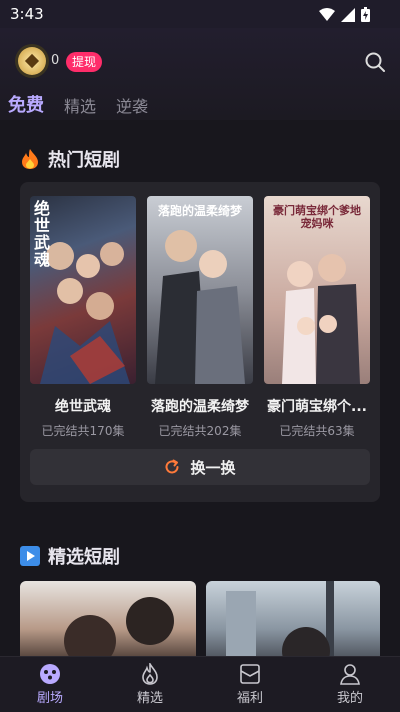 This screenshot has width=400, height=712. I want to click on tab-free: 免费, so click(26, 104).